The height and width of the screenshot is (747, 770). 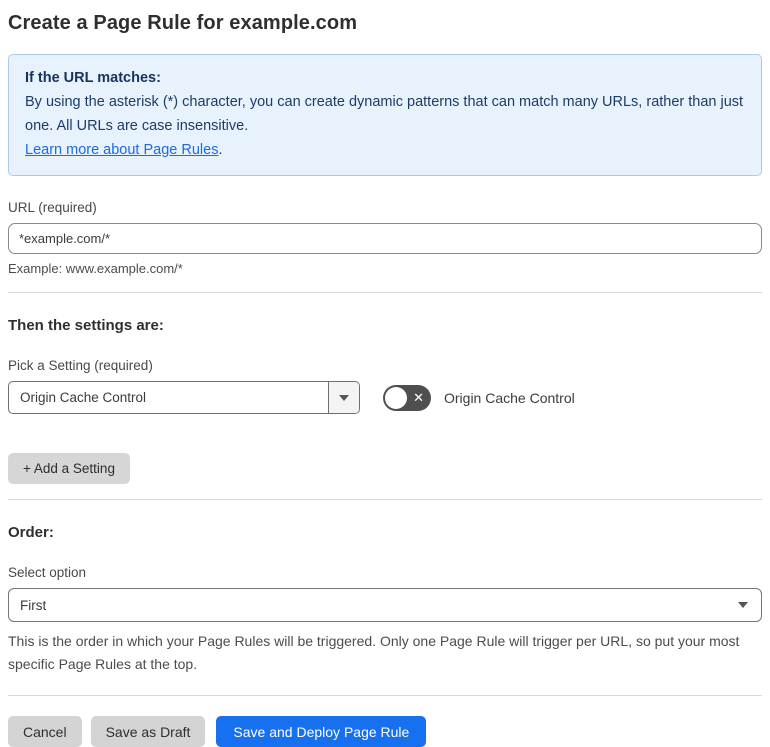 I want to click on save-and-deploy-button: Save and Deploy Page Rule, so click(x=321, y=731).